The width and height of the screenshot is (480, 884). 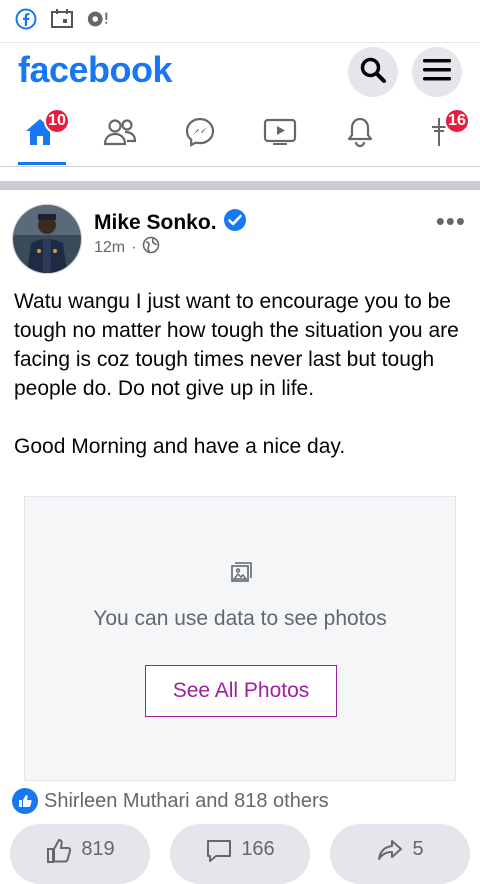 What do you see at coordinates (457, 121) in the screenshot?
I see `pages-badge: 16` at bounding box center [457, 121].